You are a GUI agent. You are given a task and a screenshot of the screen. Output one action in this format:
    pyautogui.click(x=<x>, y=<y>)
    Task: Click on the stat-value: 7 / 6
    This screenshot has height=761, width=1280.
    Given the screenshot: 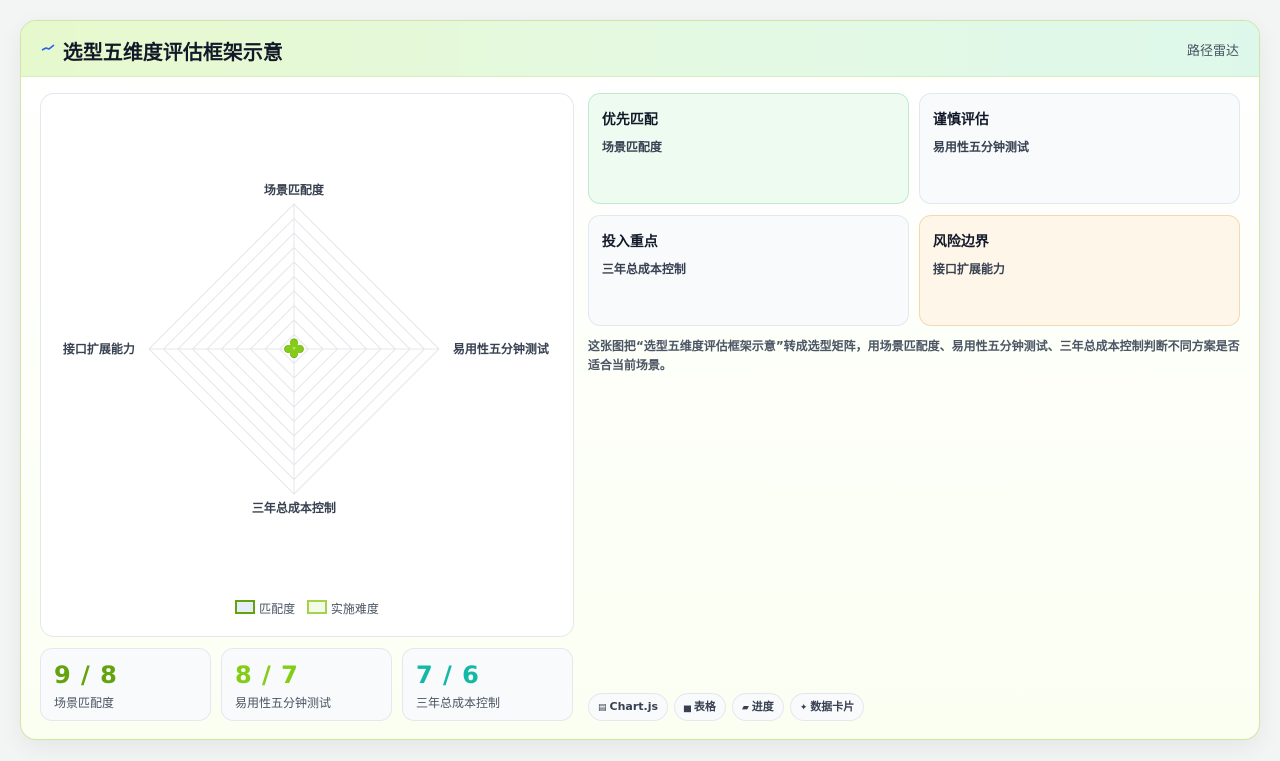 What is the action you would take?
    pyautogui.click(x=448, y=675)
    